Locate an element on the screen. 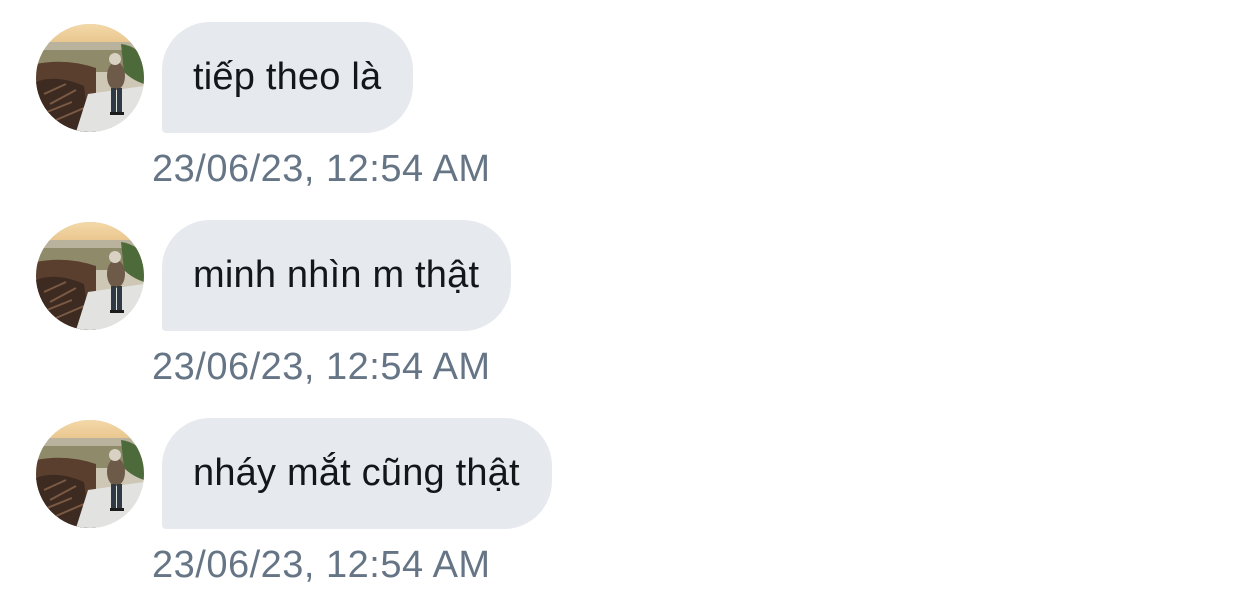  message-bubble: nháy mắt cũng thật is located at coordinates (357, 473).